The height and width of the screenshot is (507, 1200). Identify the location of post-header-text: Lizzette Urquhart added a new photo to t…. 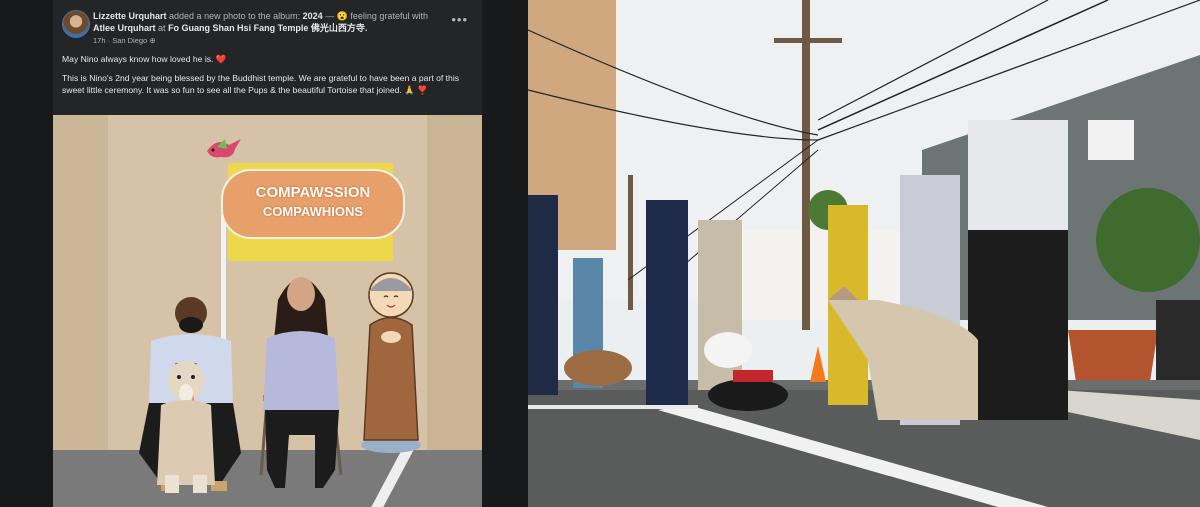
(271, 22).